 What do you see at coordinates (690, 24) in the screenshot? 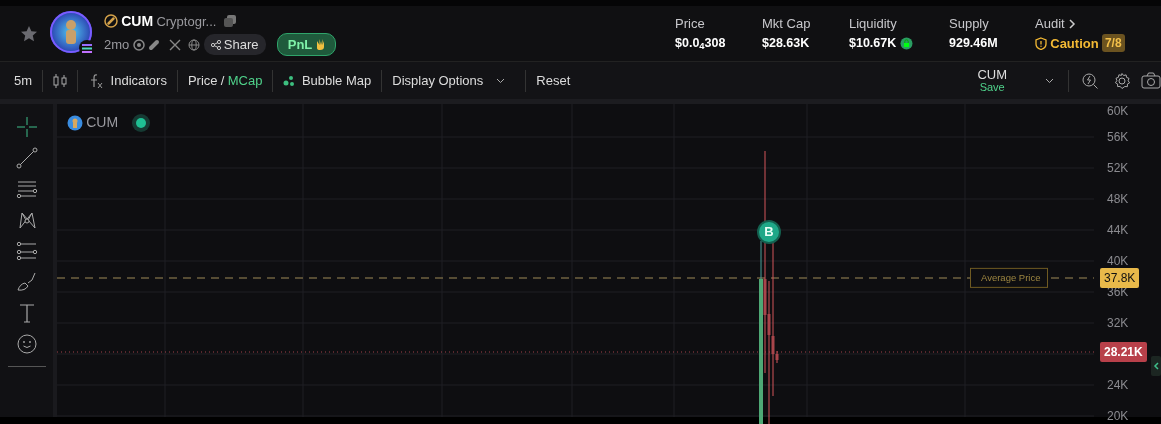
I see `stat-label: Price` at bounding box center [690, 24].